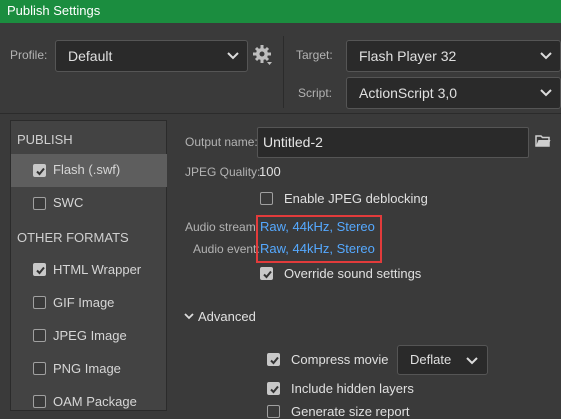  Describe the element at coordinates (226, 249) in the screenshot. I see `audio-event-label: Audio event:` at that location.